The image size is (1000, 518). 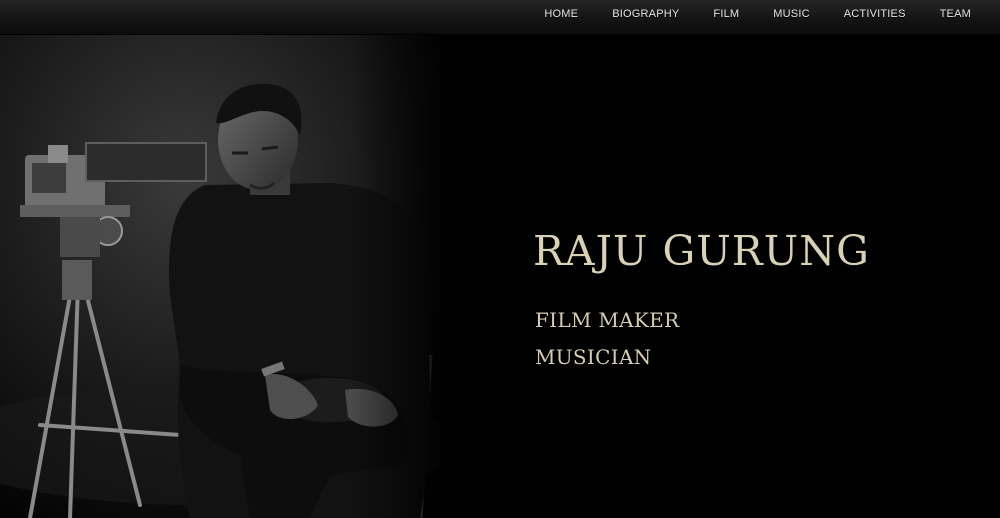 I want to click on nav-film: FILM, so click(x=726, y=17).